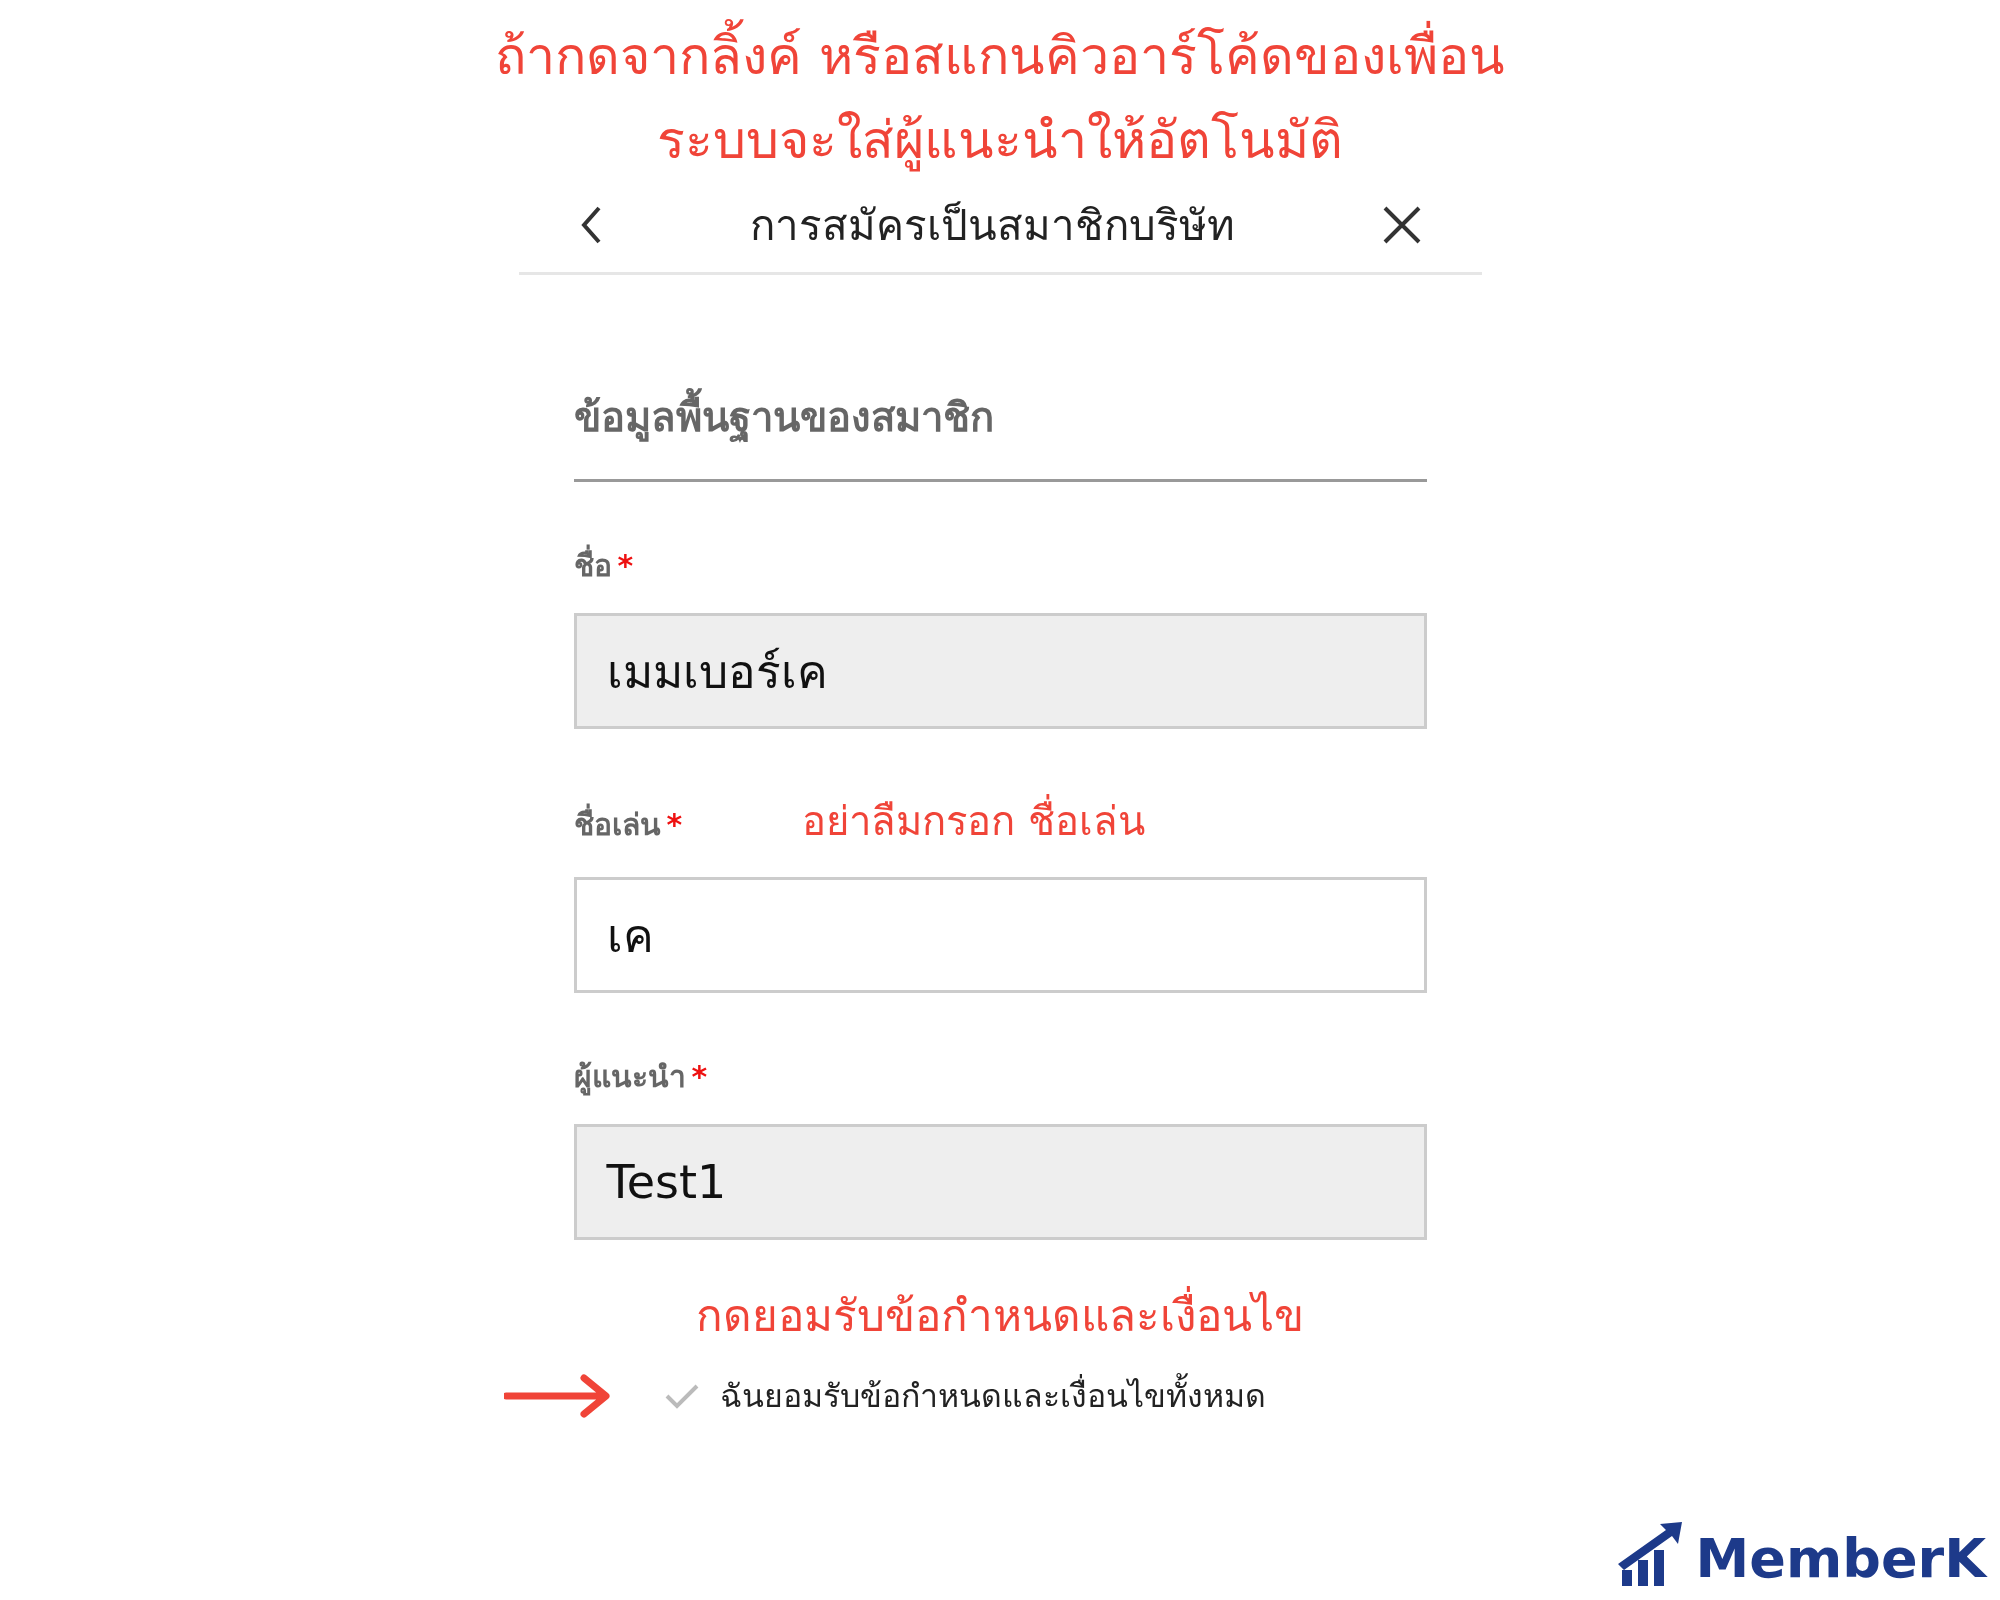 This screenshot has height=1600, width=2000. What do you see at coordinates (1000, 56) in the screenshot?
I see `annotation-text: ถ้ากดจากลิ้งค์ หรือสแกนคิวอาร์โค้ดของเพื่อน` at bounding box center [1000, 56].